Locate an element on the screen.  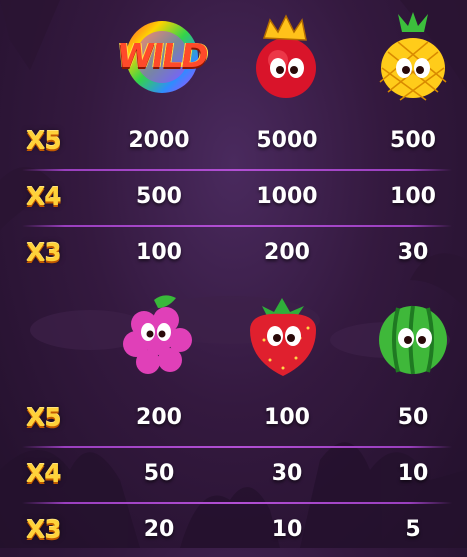
payout-value: 5000 is located at coordinates (287, 140).